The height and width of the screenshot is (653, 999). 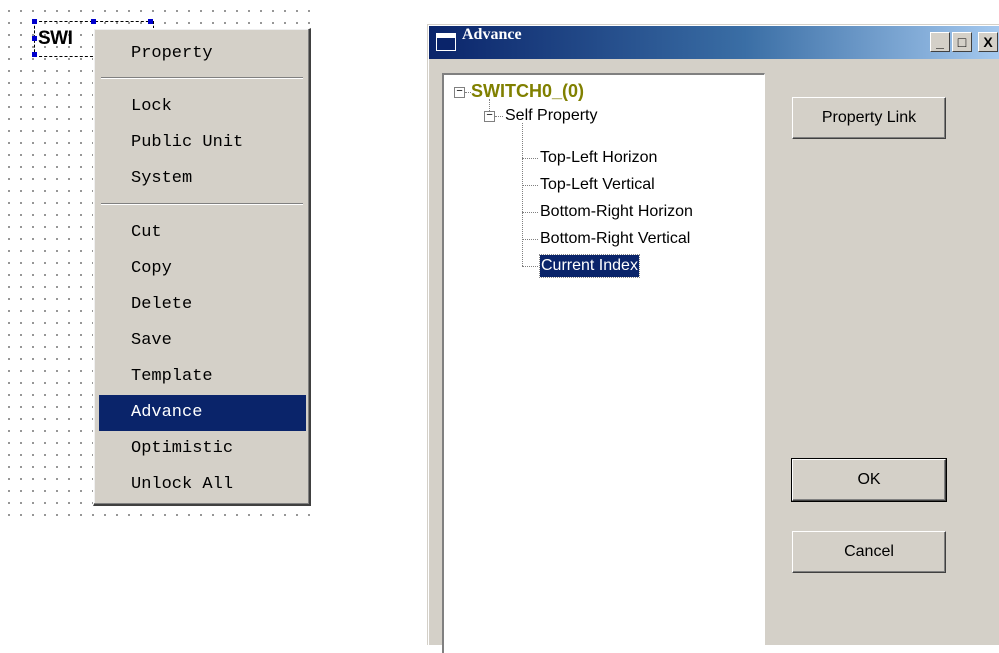 What do you see at coordinates (93, 21) in the screenshot?
I see `selection-handle-top-mid` at bounding box center [93, 21].